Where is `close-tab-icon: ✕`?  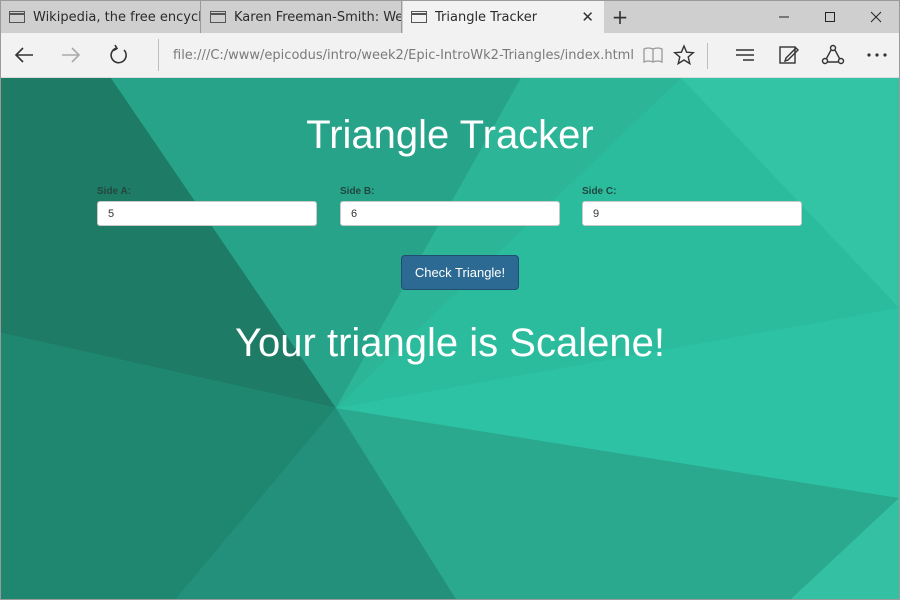 close-tab-icon: ✕ is located at coordinates (587, 17).